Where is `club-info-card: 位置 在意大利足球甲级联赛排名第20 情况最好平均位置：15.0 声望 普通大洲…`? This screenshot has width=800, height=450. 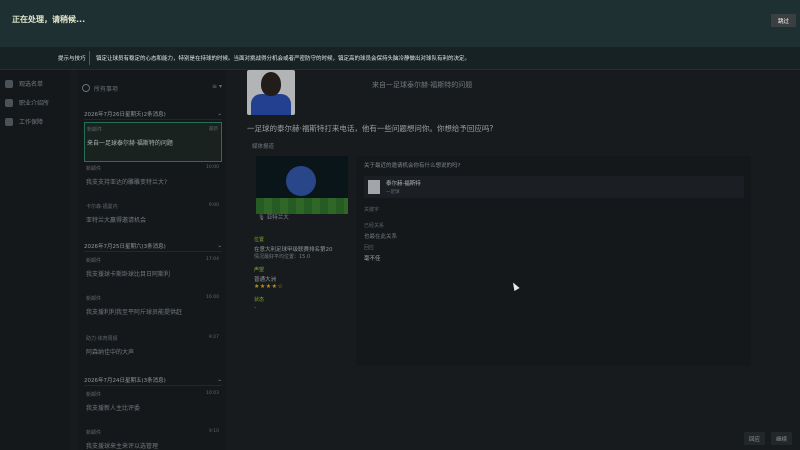
club-info-card: 位置 在意大利足球甲级联赛排名第20 情况最好平均位置：15.0 声望 普通大洲… is located at coordinates (302, 270).